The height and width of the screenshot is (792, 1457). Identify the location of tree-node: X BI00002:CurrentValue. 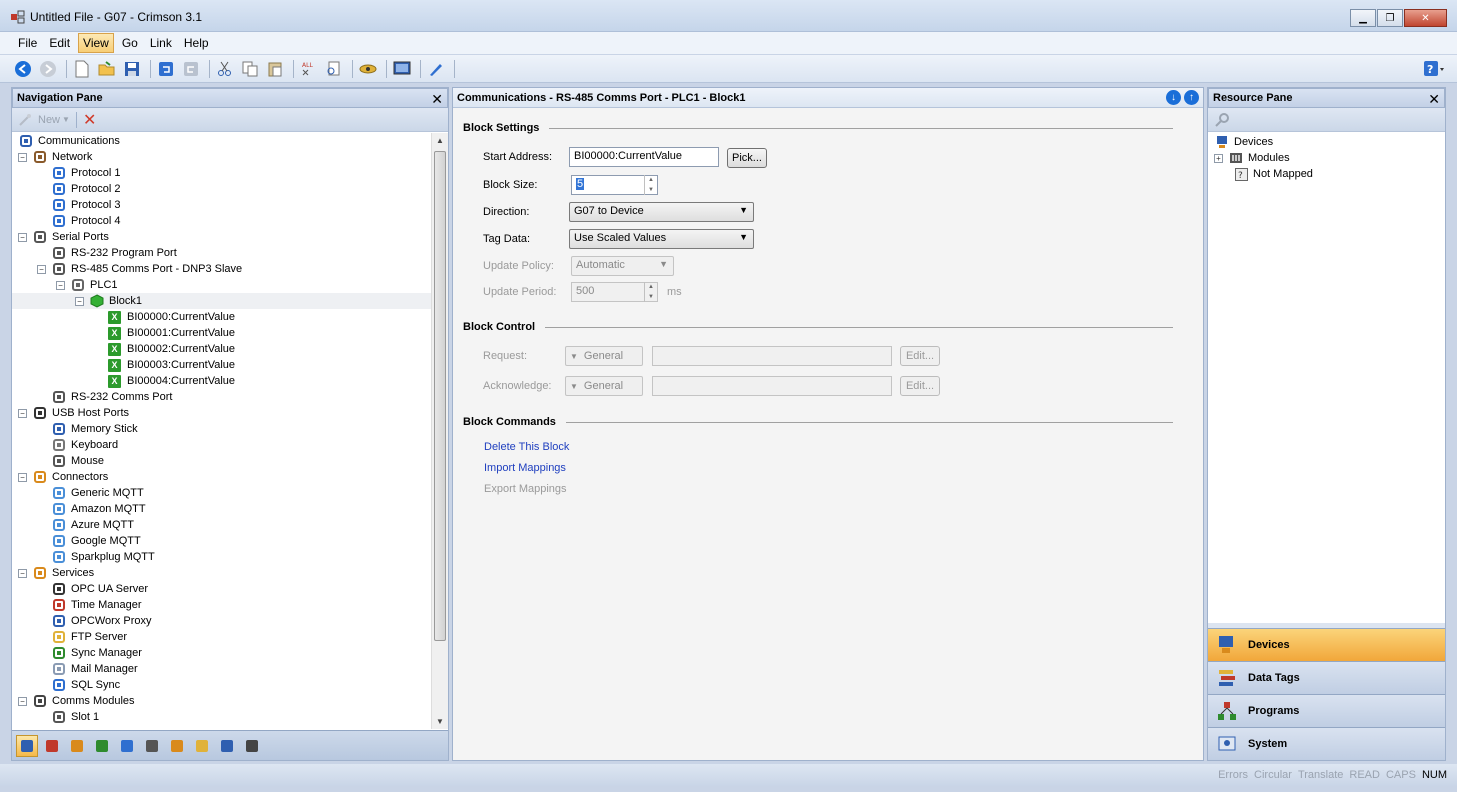
(222, 349).